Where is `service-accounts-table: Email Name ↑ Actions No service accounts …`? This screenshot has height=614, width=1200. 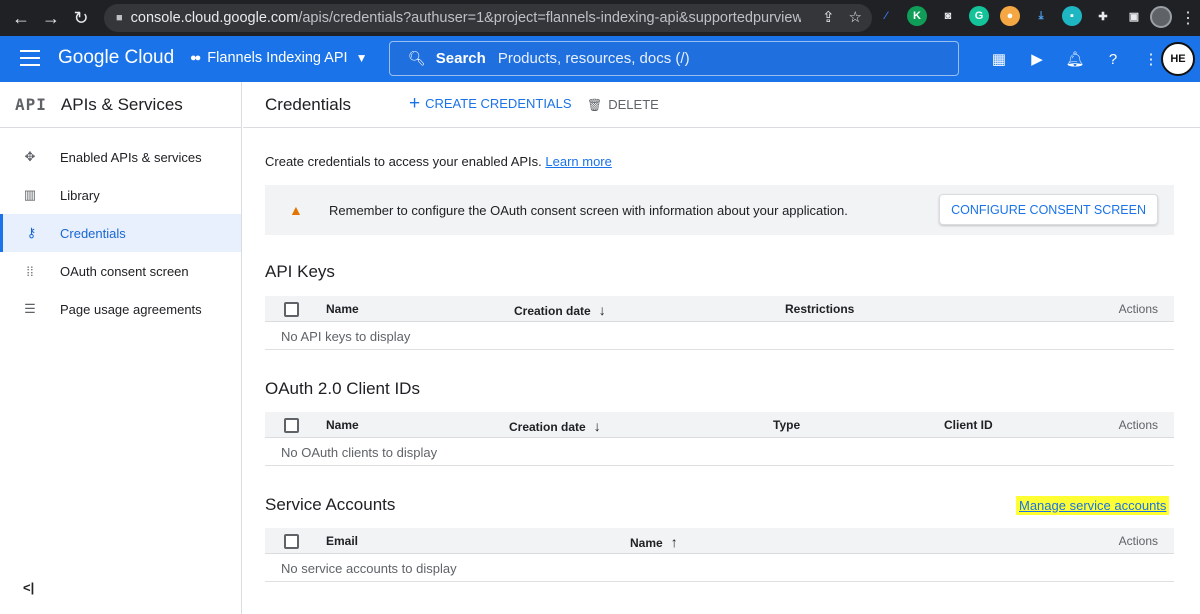 service-accounts-table: Email Name ↑ Actions No service accounts … is located at coordinates (719, 555).